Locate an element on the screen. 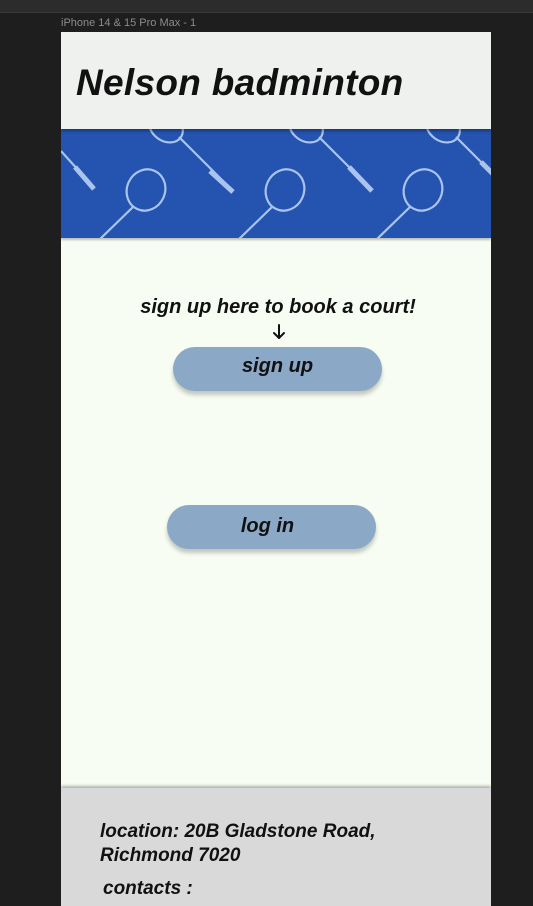  log-in-button: log in is located at coordinates (271, 527).